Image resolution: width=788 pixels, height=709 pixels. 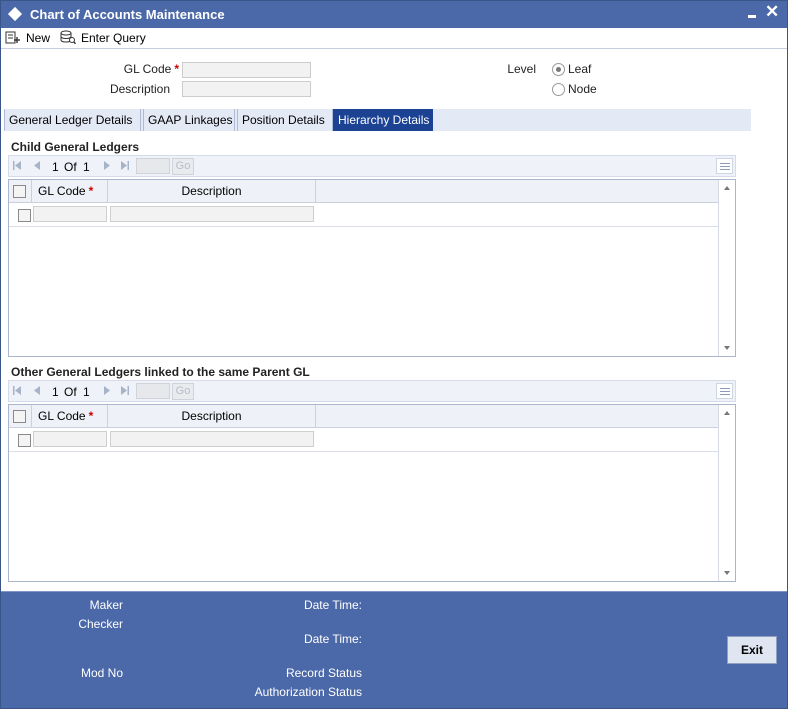 What do you see at coordinates (127, 14) in the screenshot?
I see `window-title: Chart of Accounts Maintenance` at bounding box center [127, 14].